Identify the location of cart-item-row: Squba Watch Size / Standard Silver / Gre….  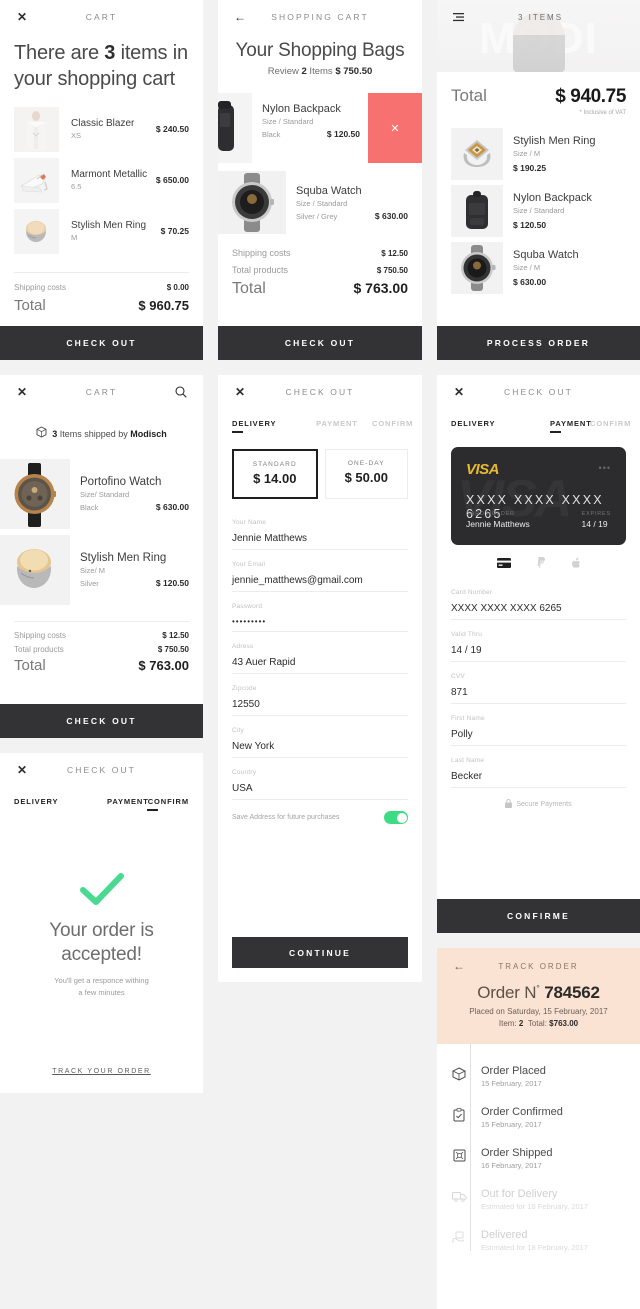
(320, 202).